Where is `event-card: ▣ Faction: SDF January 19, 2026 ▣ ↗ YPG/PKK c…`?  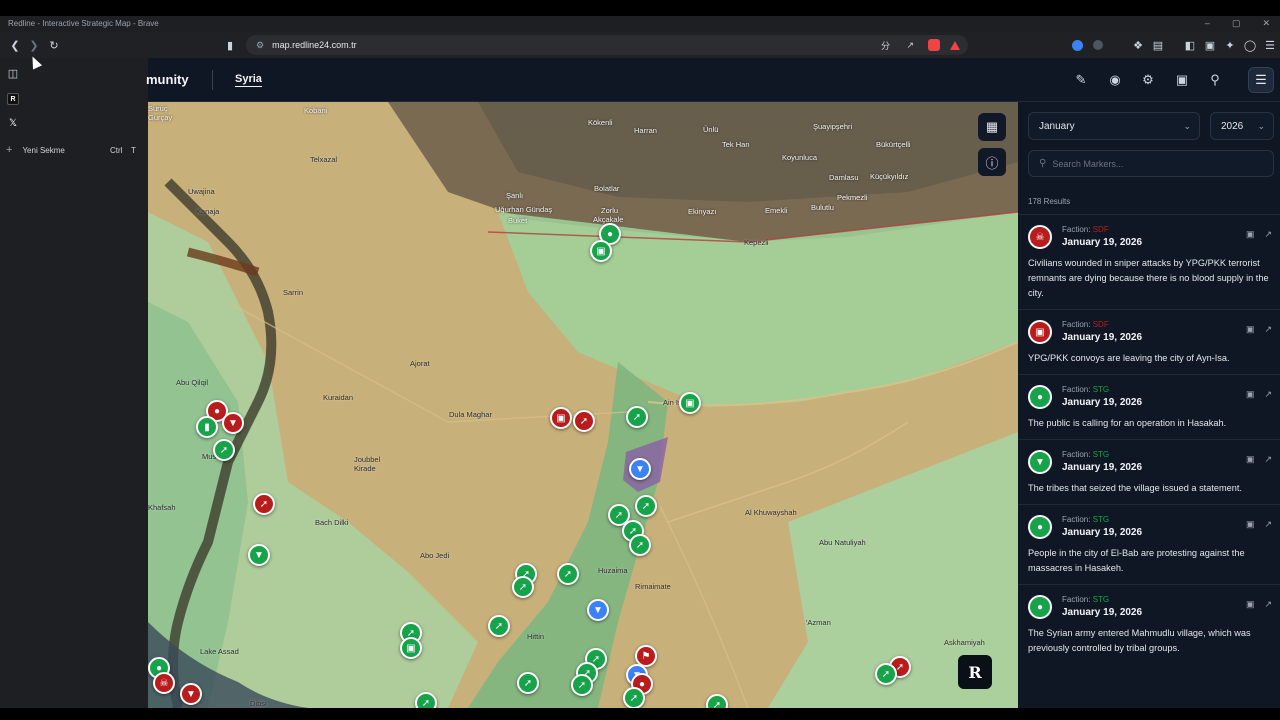 event-card: ▣ Faction: SDF January 19, 2026 ▣ ↗ YPG/PKK c… is located at coordinates (1149, 341).